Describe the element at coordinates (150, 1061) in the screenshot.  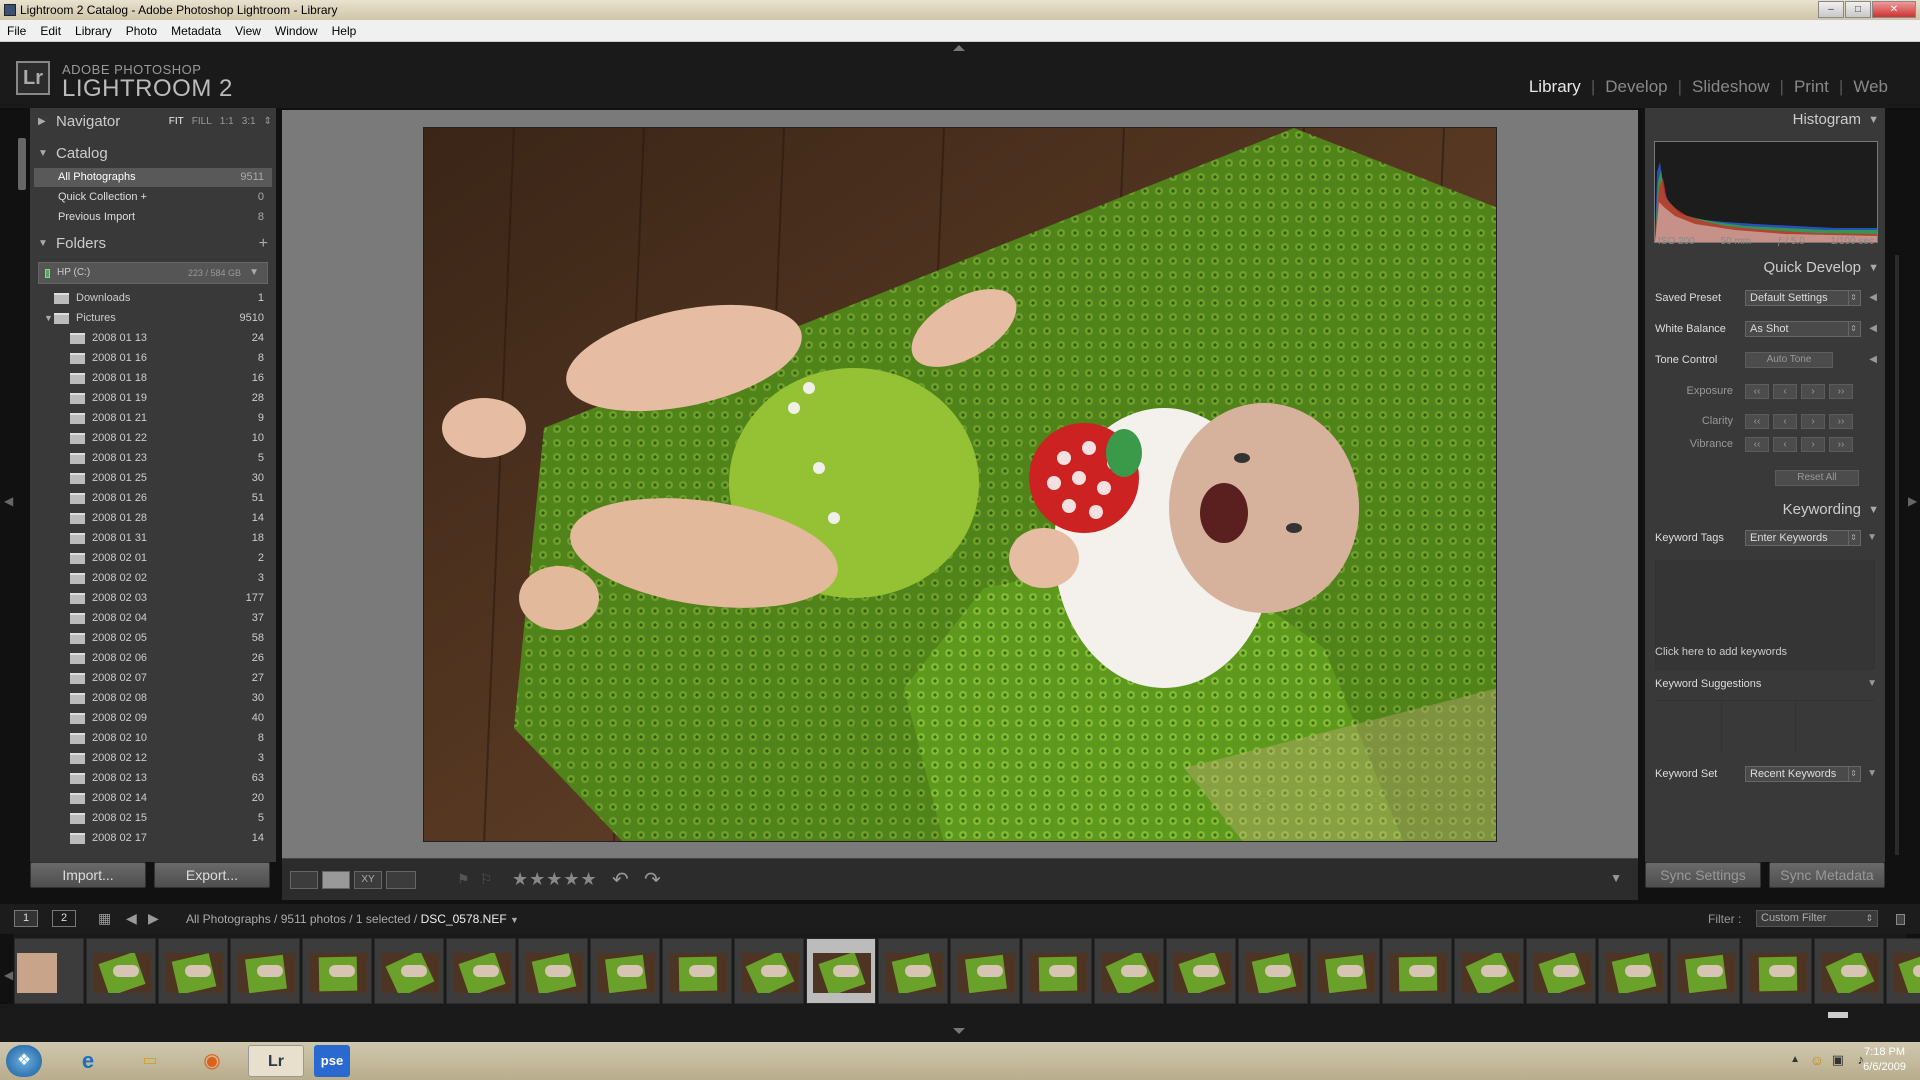
I see `file-explorer-icon: ▭` at that location.